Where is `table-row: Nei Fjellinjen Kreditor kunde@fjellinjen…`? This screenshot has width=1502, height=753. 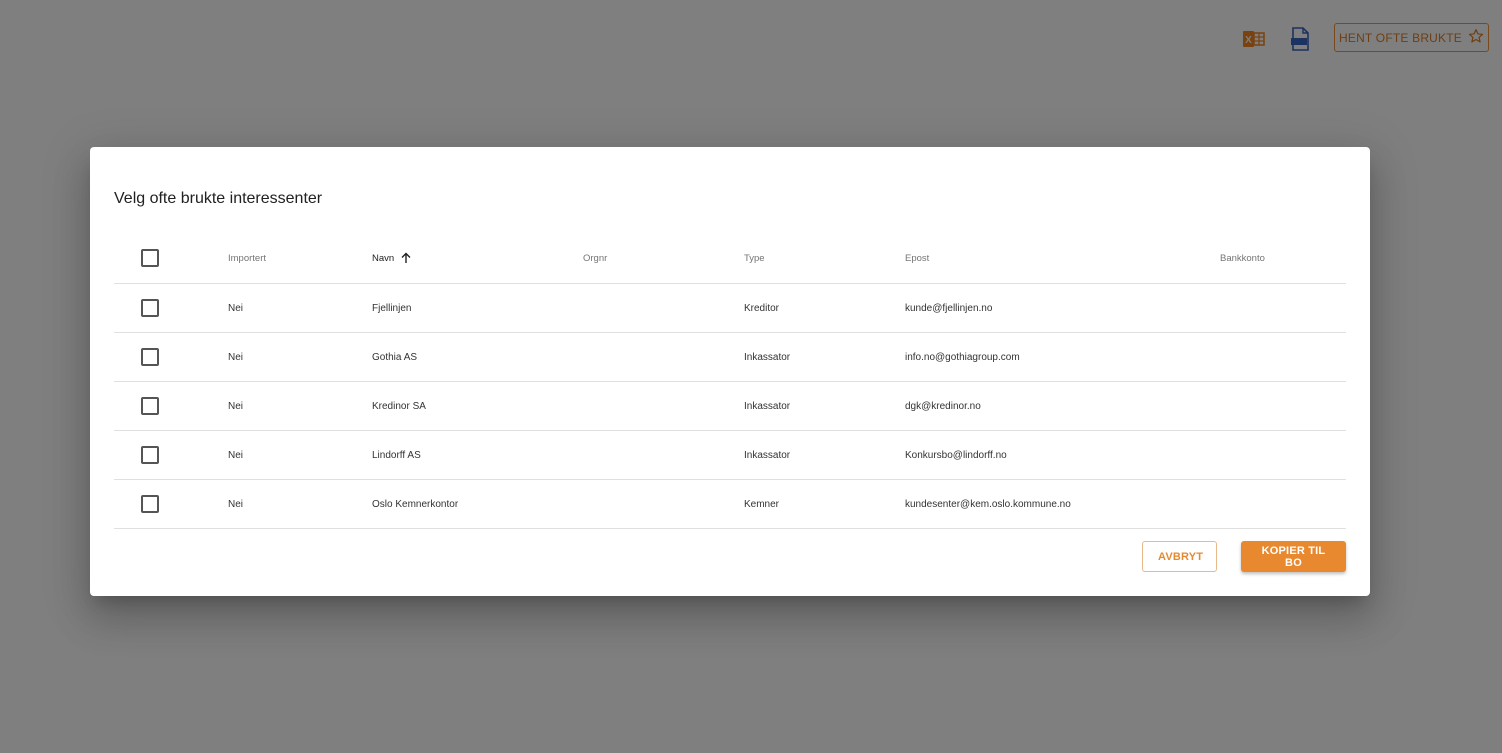
table-row: Nei Fjellinjen Kreditor kunde@fjellinjen… is located at coordinates (730, 308).